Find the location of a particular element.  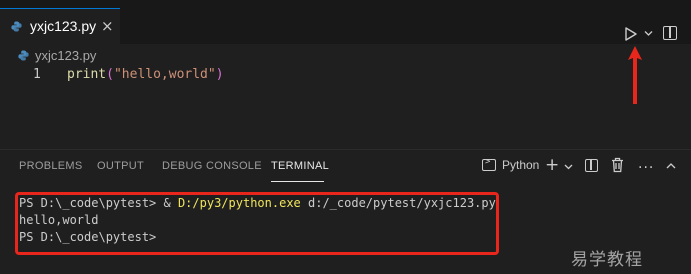

terminal-profile-label: Python is located at coordinates (521, 165).